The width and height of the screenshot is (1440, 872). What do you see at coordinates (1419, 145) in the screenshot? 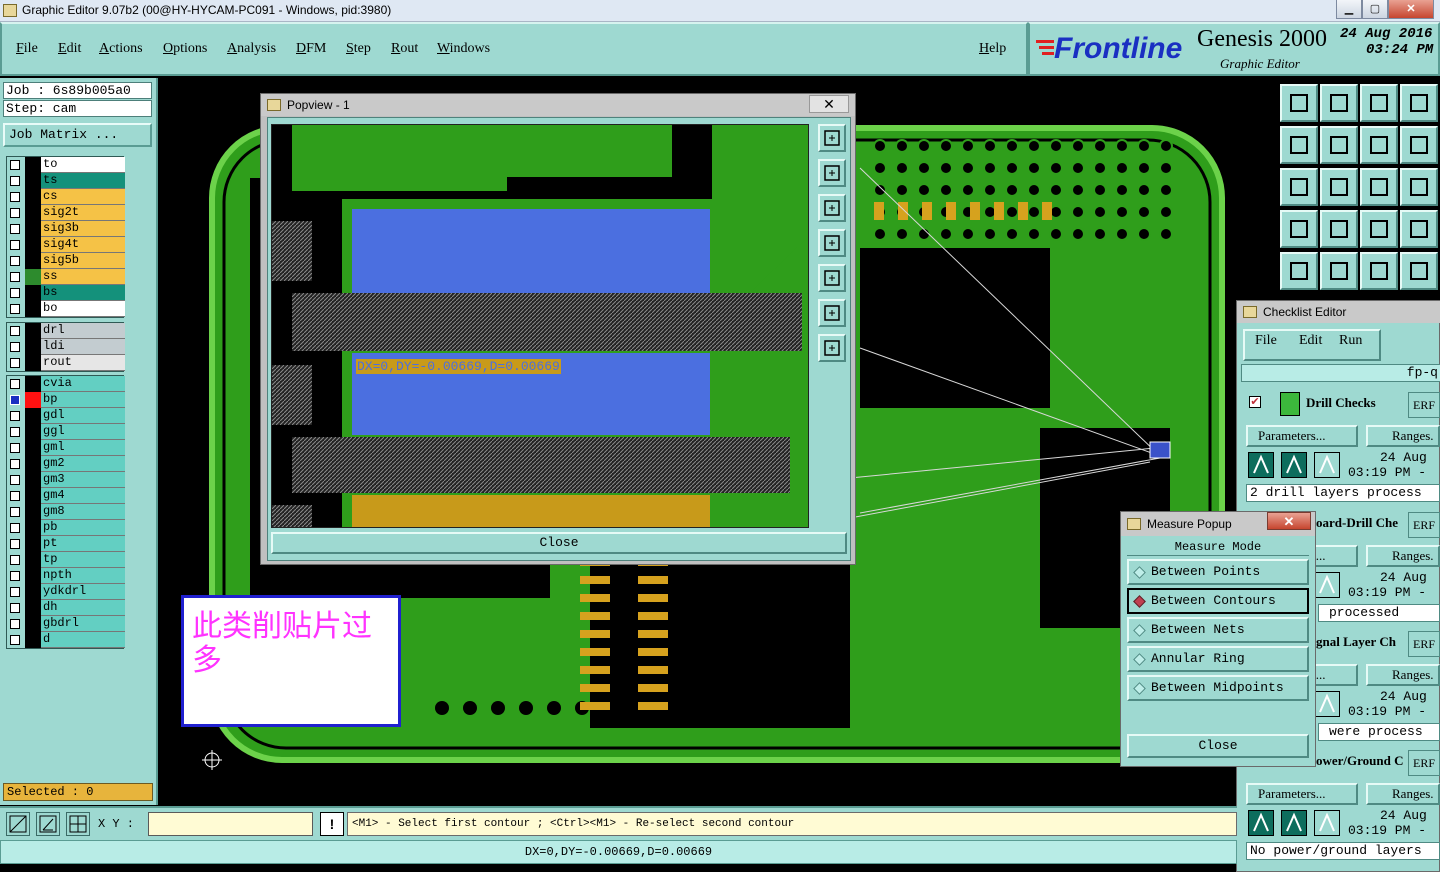
I see `s-icon` at bounding box center [1419, 145].